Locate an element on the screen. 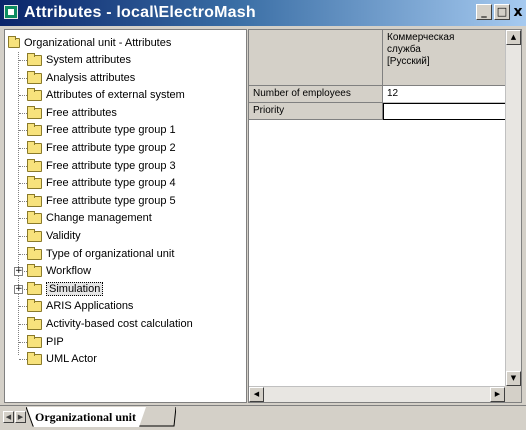 Image resolution: width=526 pixels, height=430 pixels. tab-next-icon: ▶ is located at coordinates (20, 417).